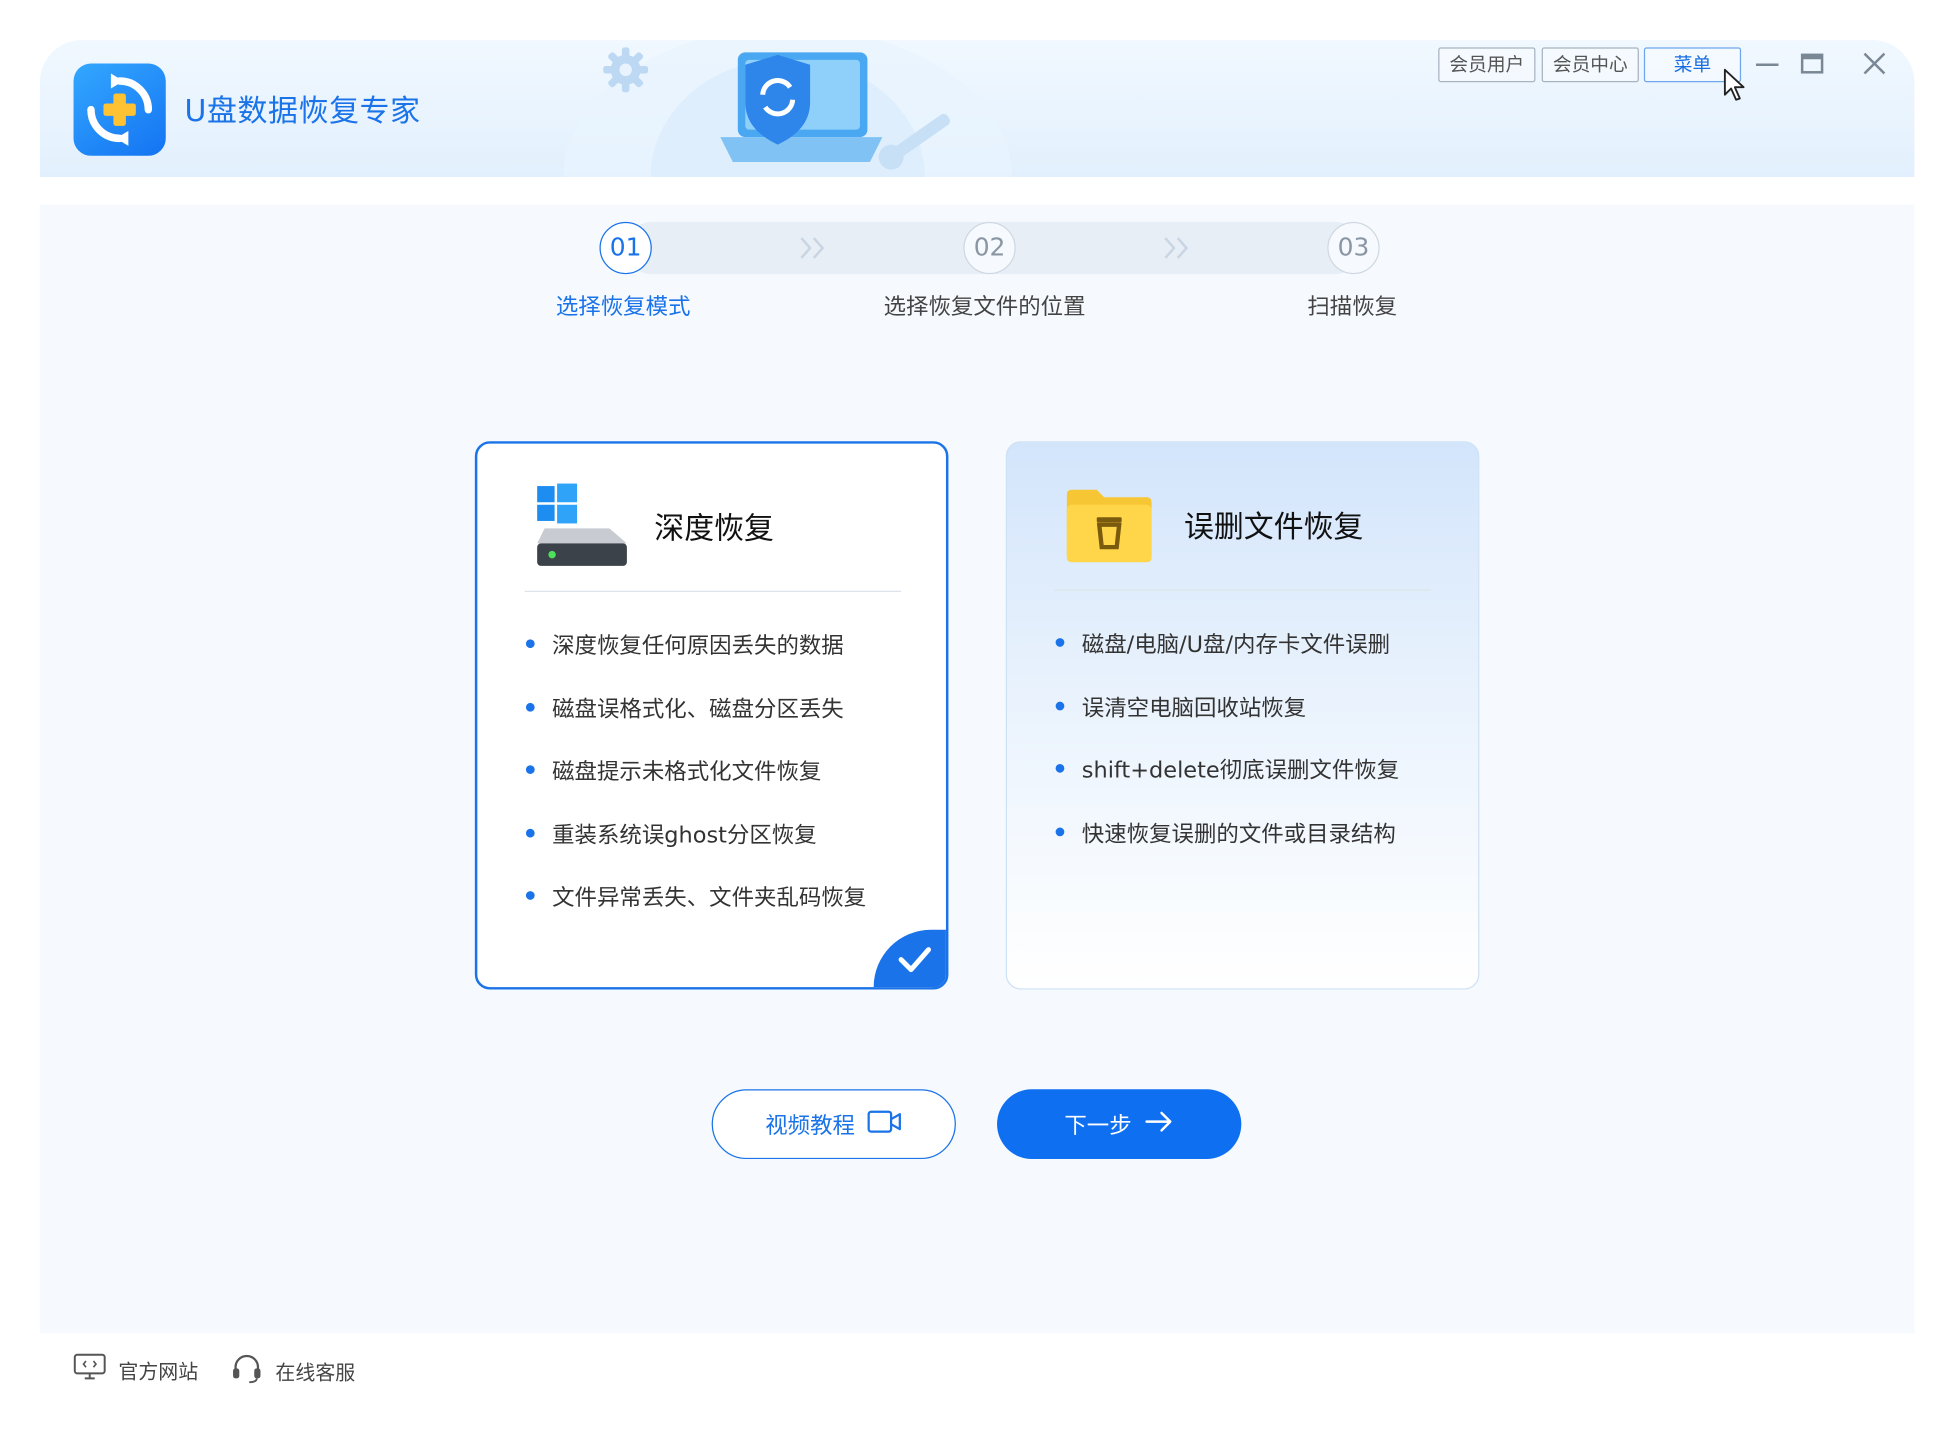 The image size is (1954, 1441). I want to click on maximize-icon, so click(1811, 63).